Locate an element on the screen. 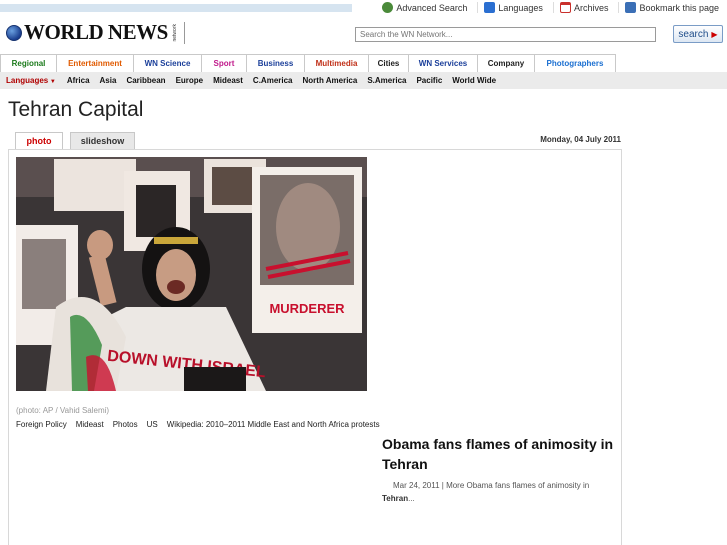 The height and width of the screenshot is (545, 727). nav-tab-company: Company is located at coordinates (506, 63).